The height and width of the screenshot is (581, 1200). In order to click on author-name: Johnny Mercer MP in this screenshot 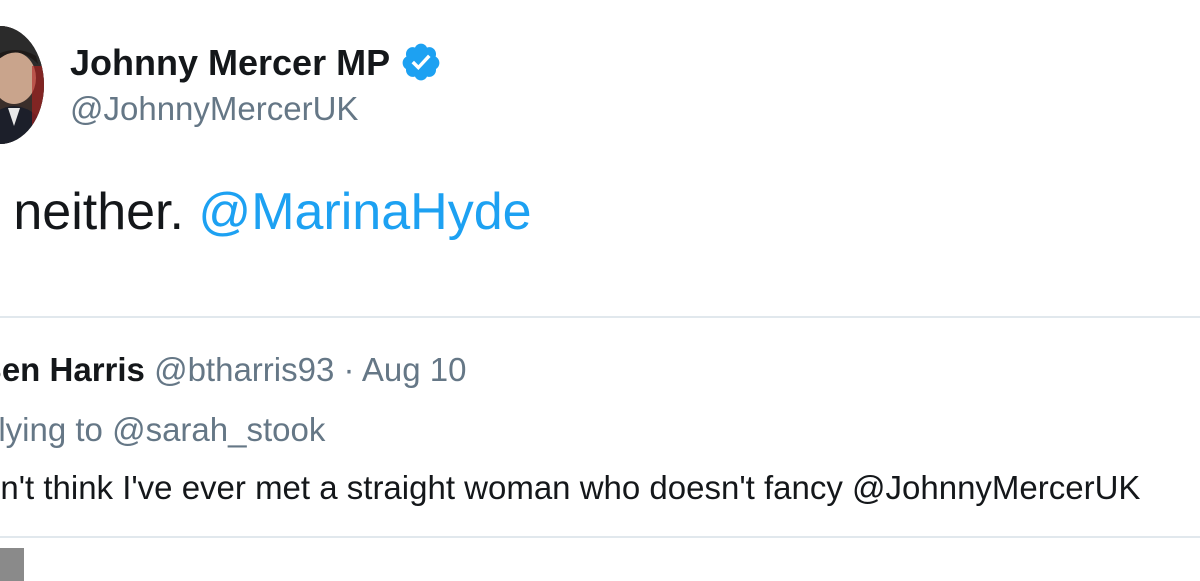, I will do `click(230, 63)`.